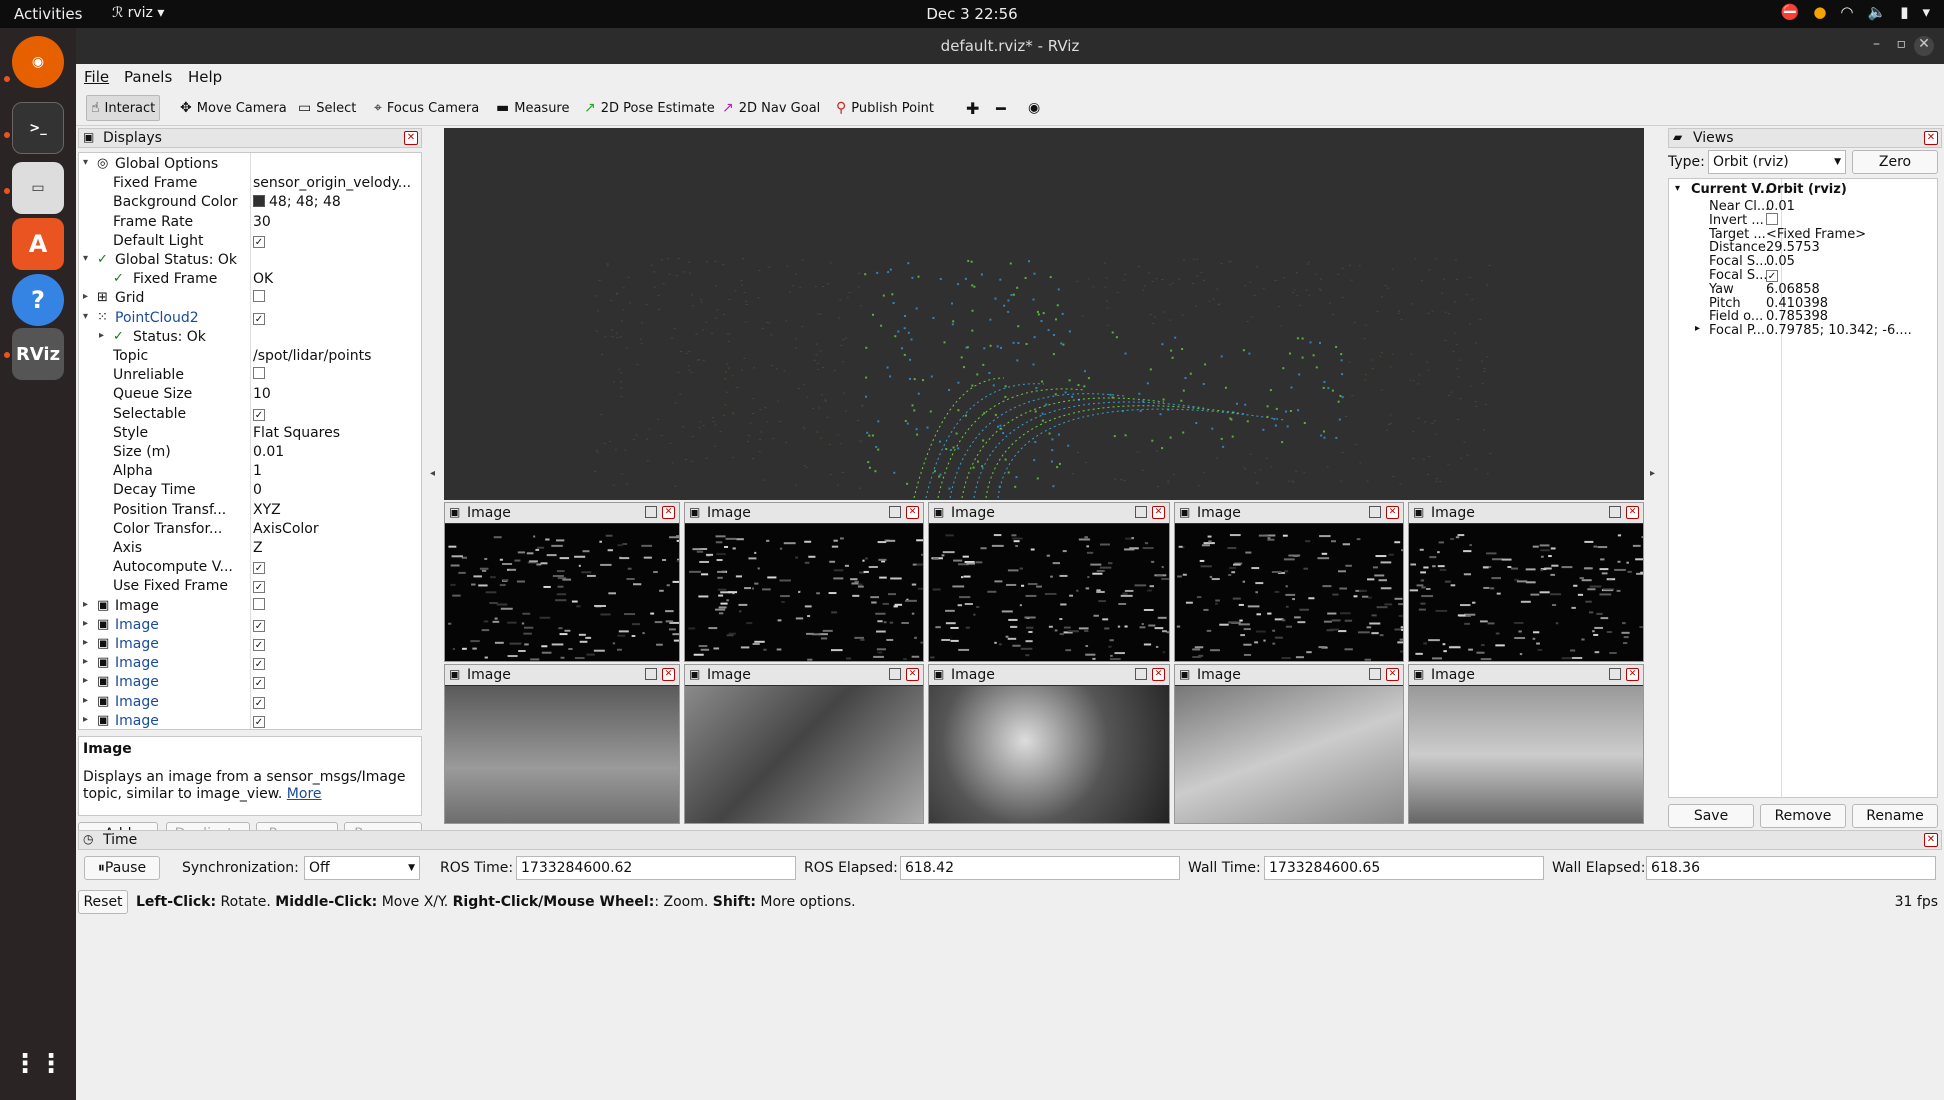 The image size is (1944, 1100). What do you see at coordinates (1876, 44) in the screenshot?
I see `minimize-button: –` at bounding box center [1876, 44].